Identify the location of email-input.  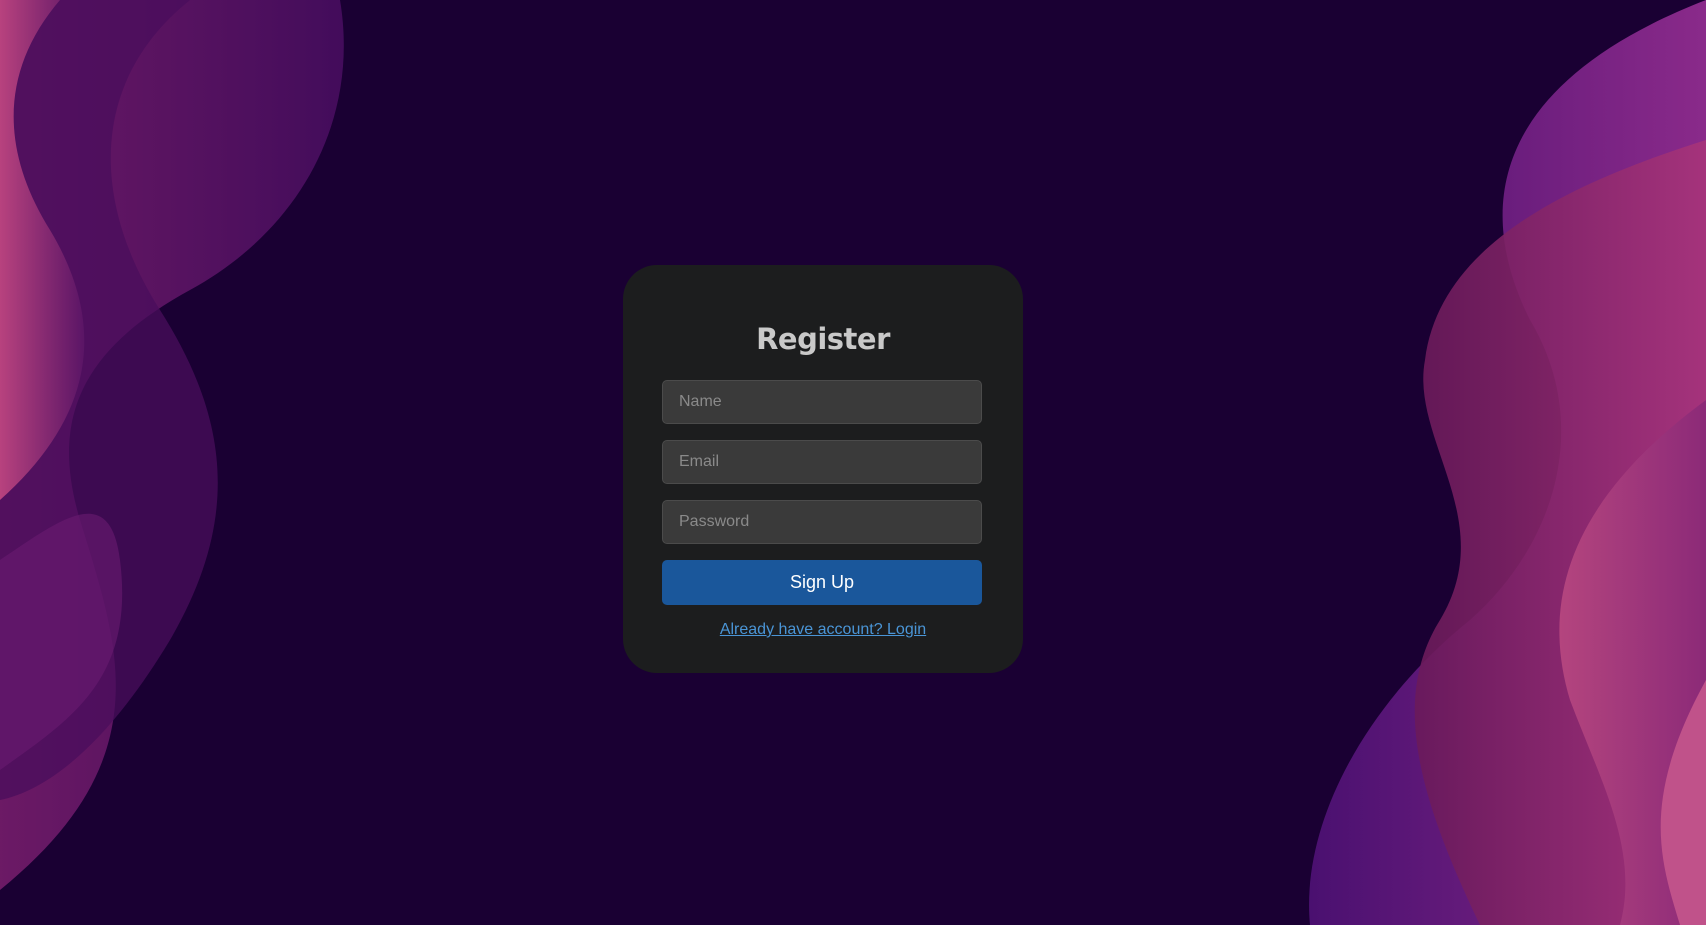
(822, 462).